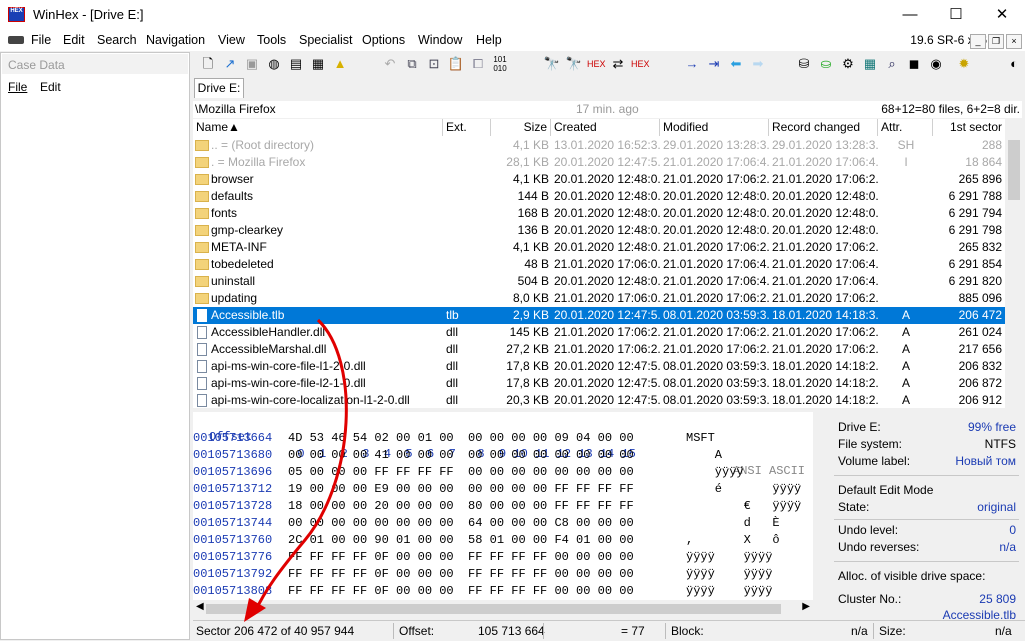 This screenshot has height=641, width=1025. Describe the element at coordinates (318, 64) in the screenshot. I see `properties-icon: ▦` at that location.